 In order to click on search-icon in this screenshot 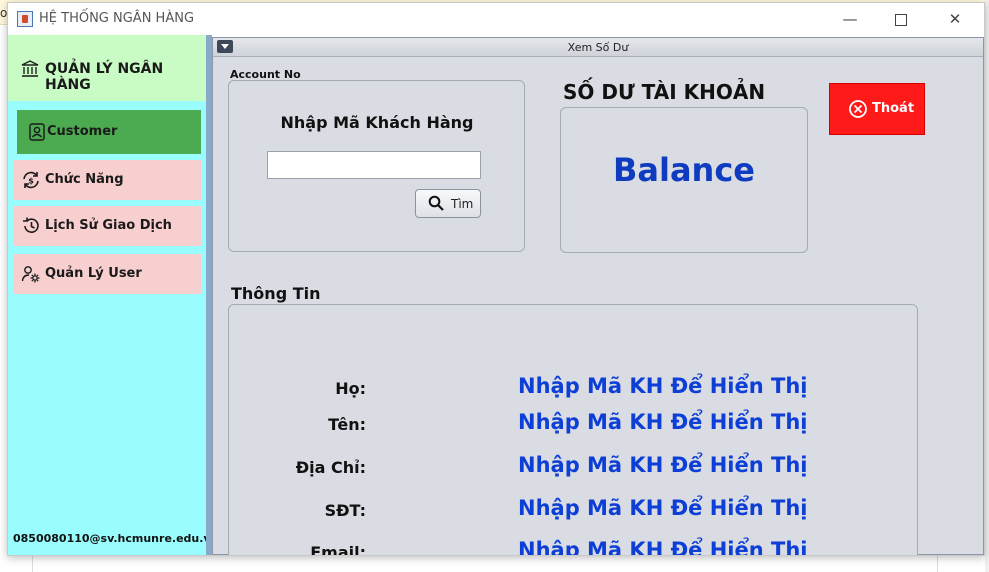, I will do `click(436, 203)`.